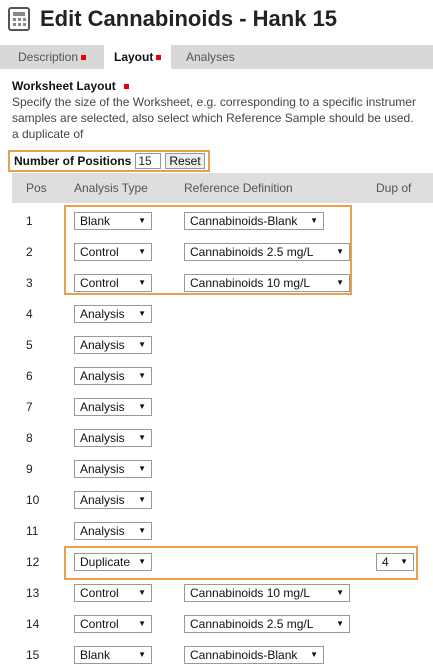 This screenshot has width=433, height=671. I want to click on table-row: 15 Blank ▼ Cannabinoids-Blank ▼, so click(222, 655).